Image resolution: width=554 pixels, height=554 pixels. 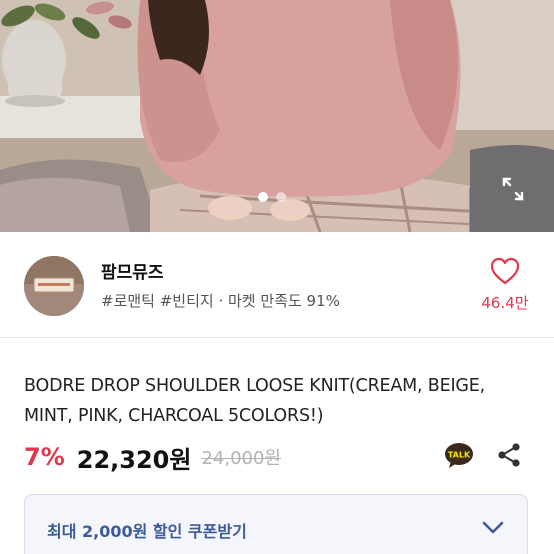 What do you see at coordinates (272, 197) in the screenshot?
I see `gallery-pagination` at bounding box center [272, 197].